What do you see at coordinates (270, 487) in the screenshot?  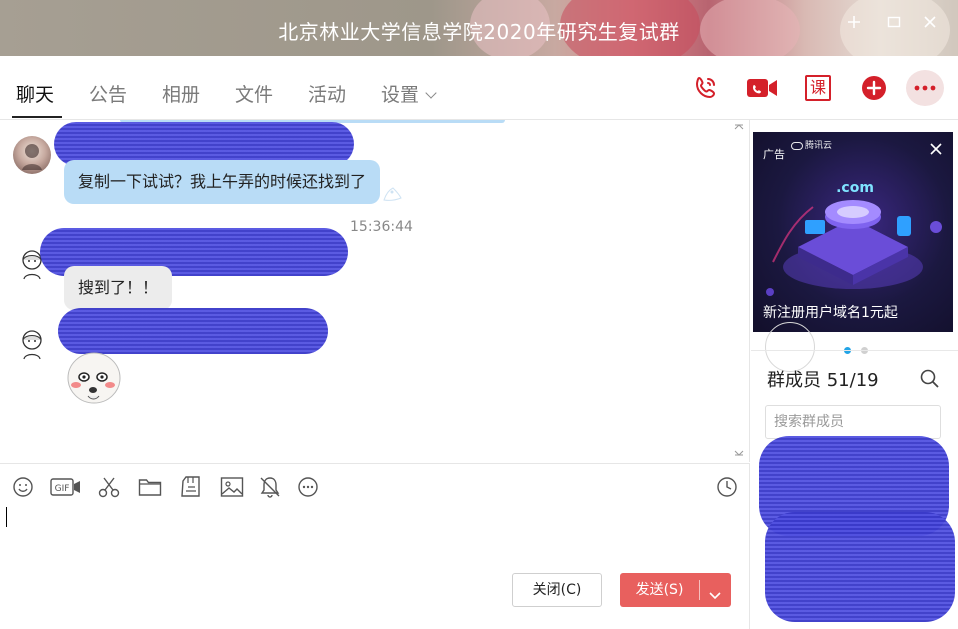 I see `mute-notification-icon` at bounding box center [270, 487].